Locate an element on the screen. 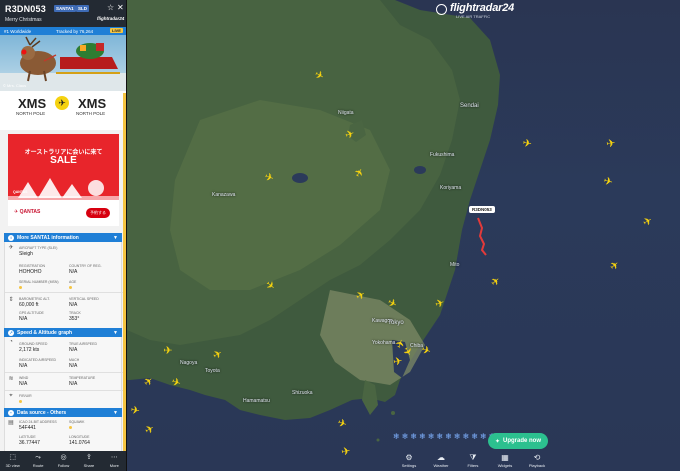 Image resolution: width=680 pixels, height=471 pixels. brand-text: flightradar24 is located at coordinates (111, 18).